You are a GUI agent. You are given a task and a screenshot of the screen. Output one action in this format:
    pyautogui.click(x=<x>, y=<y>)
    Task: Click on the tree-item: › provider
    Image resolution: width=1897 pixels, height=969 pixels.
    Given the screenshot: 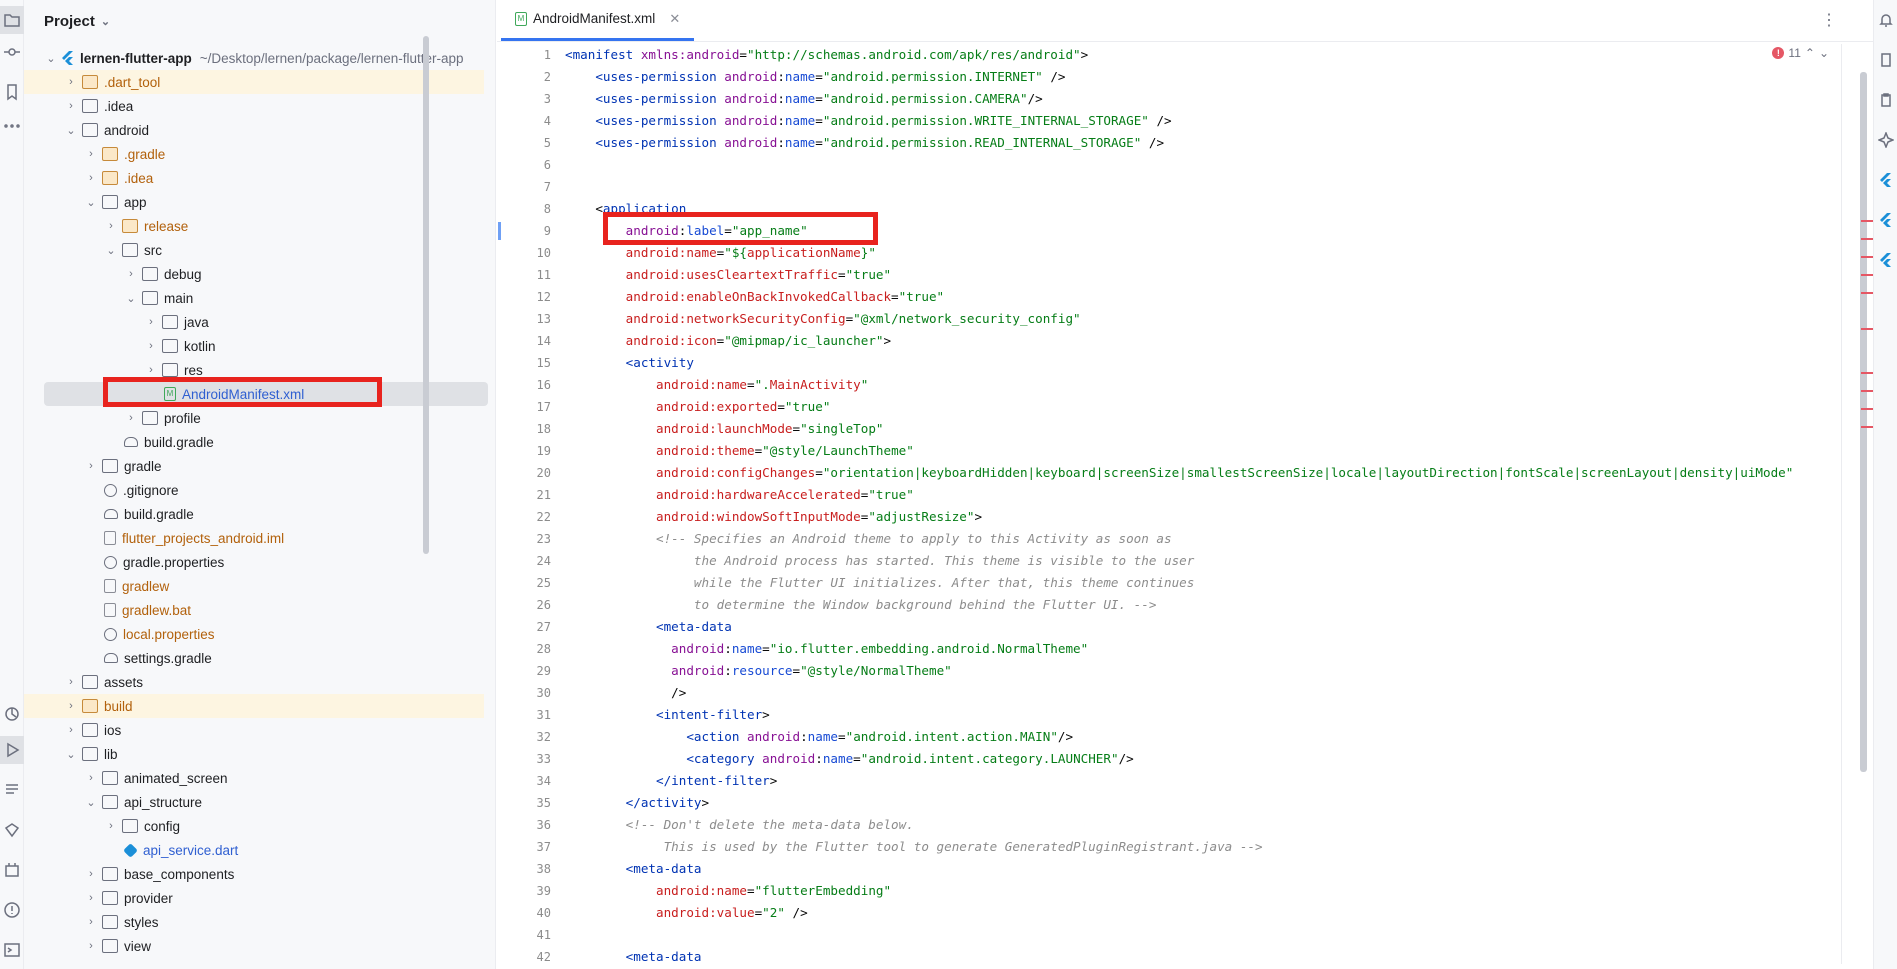 What is the action you would take?
    pyautogui.click(x=254, y=898)
    